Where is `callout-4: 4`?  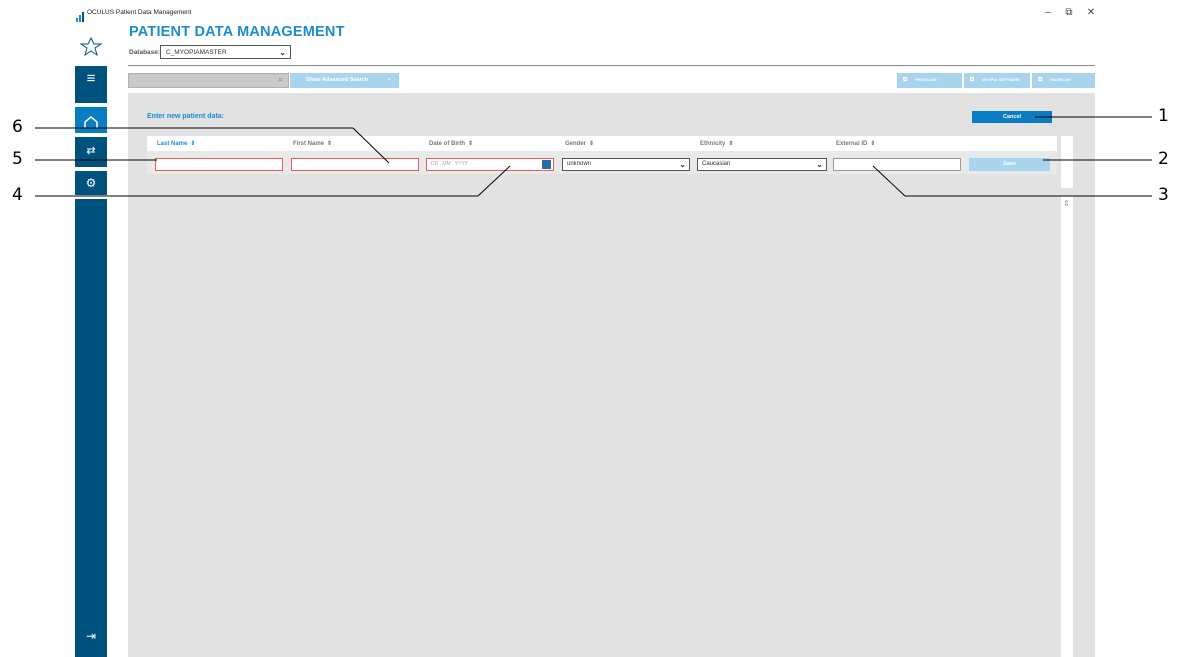
callout-4: 4 is located at coordinates (17, 195).